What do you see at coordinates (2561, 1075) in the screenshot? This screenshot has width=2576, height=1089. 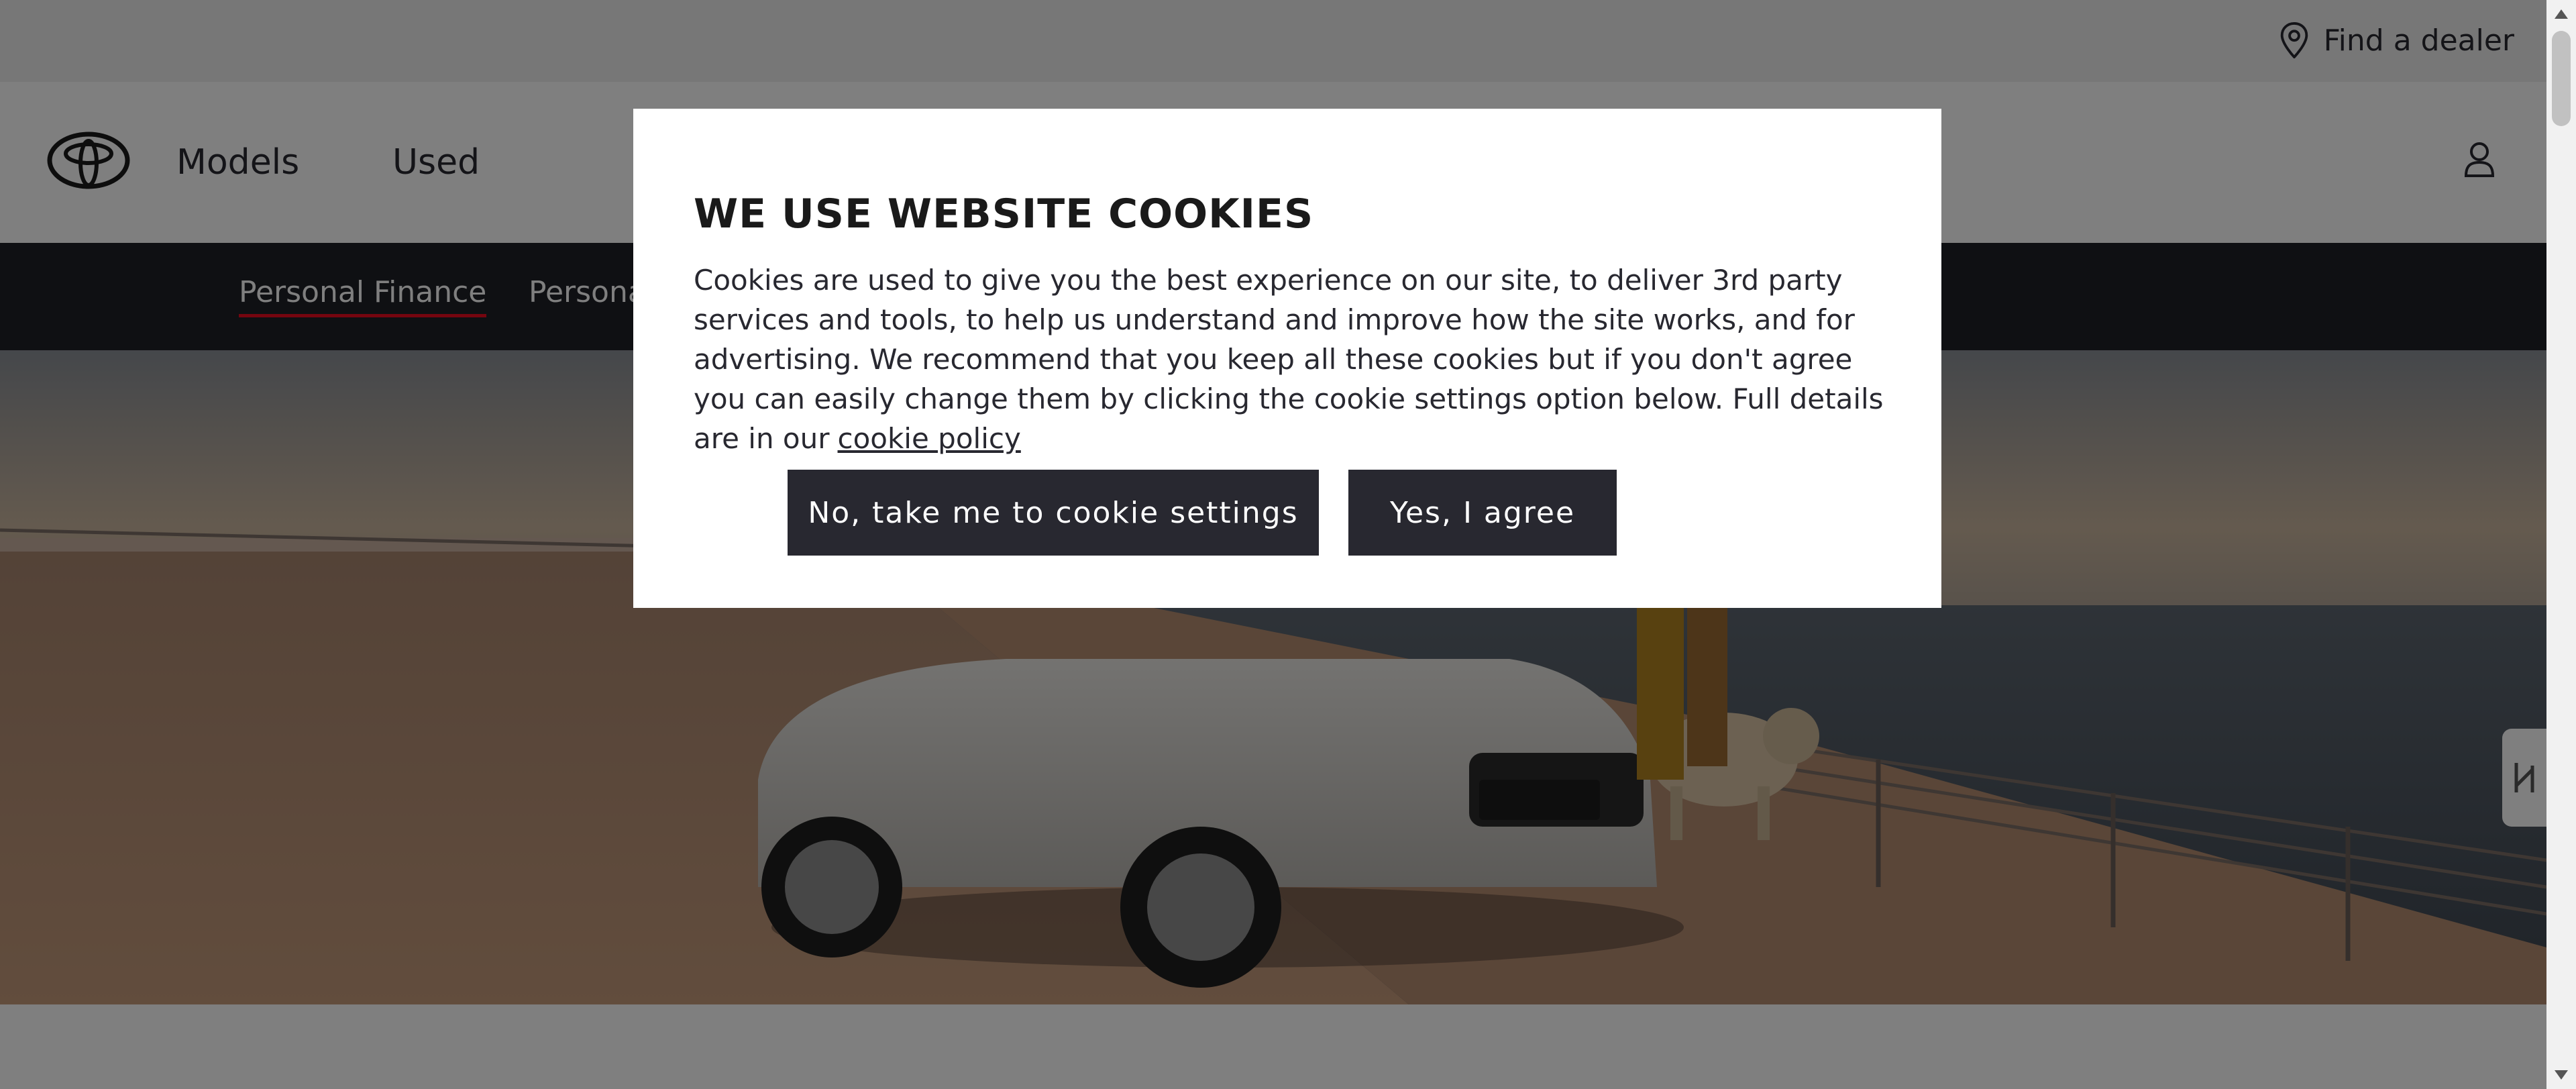 I see `scroll-down-arrow-icon` at bounding box center [2561, 1075].